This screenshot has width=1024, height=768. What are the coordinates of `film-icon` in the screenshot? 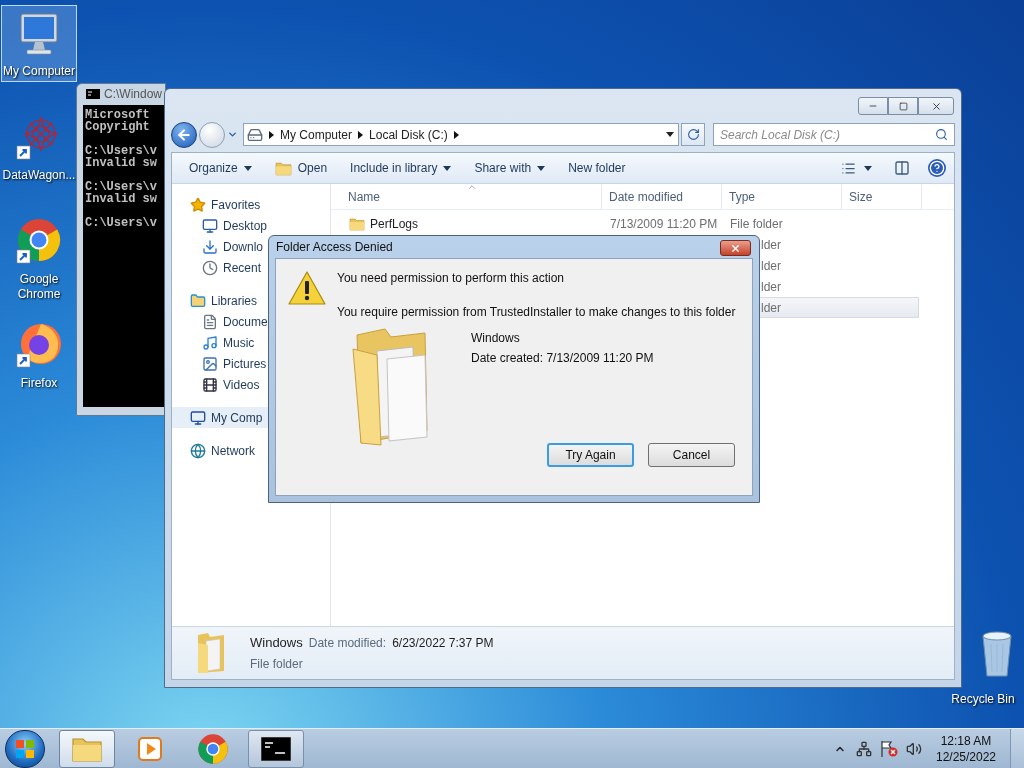 It's located at (210, 384).